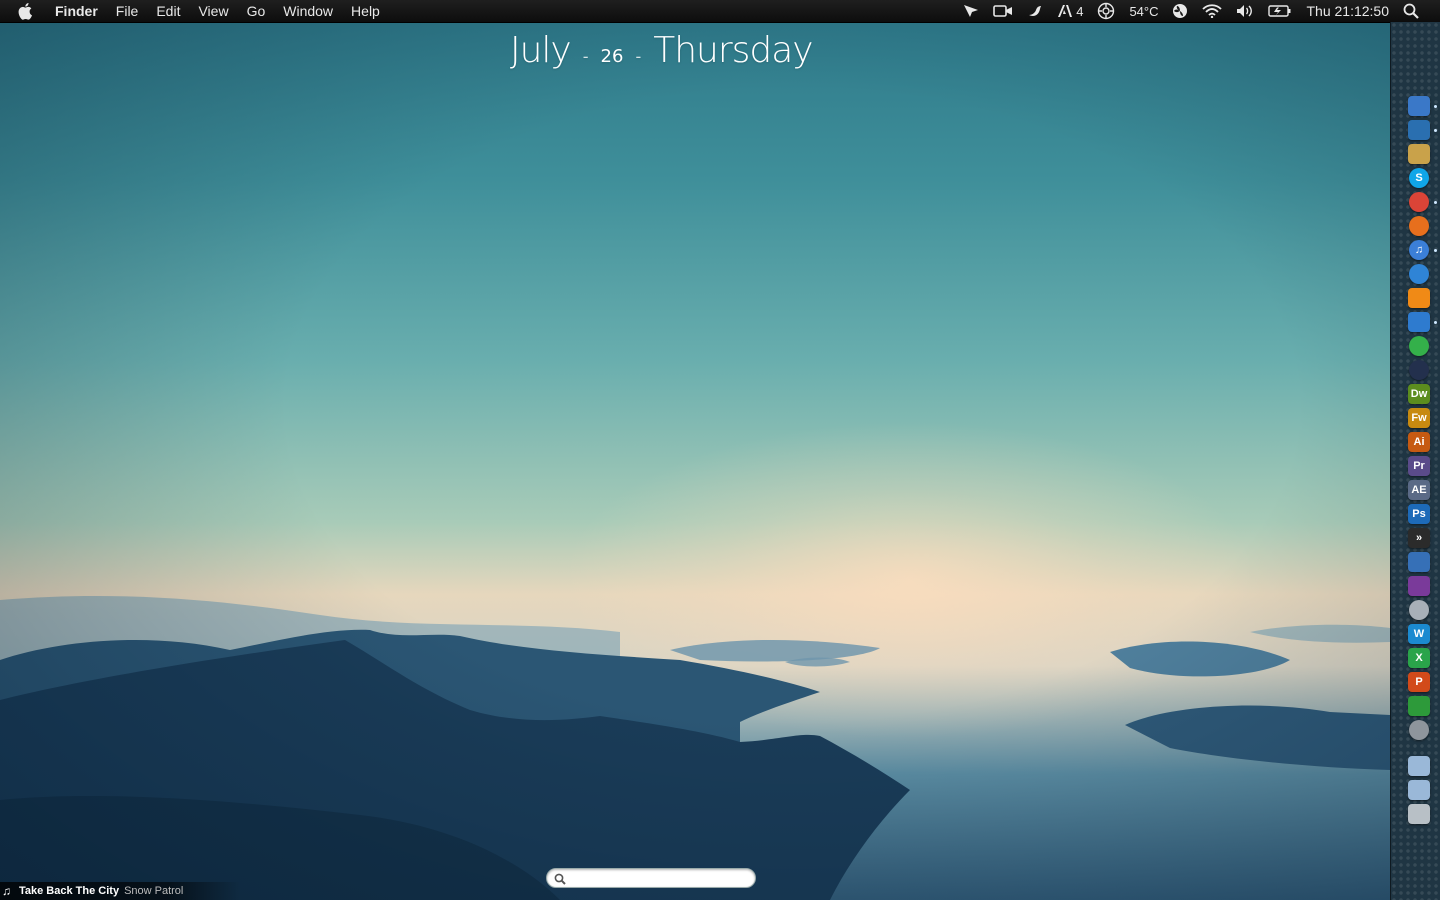 The height and width of the screenshot is (900, 1440). Describe the element at coordinates (733, 50) in the screenshot. I see `date-weekday: Thursday` at that location.